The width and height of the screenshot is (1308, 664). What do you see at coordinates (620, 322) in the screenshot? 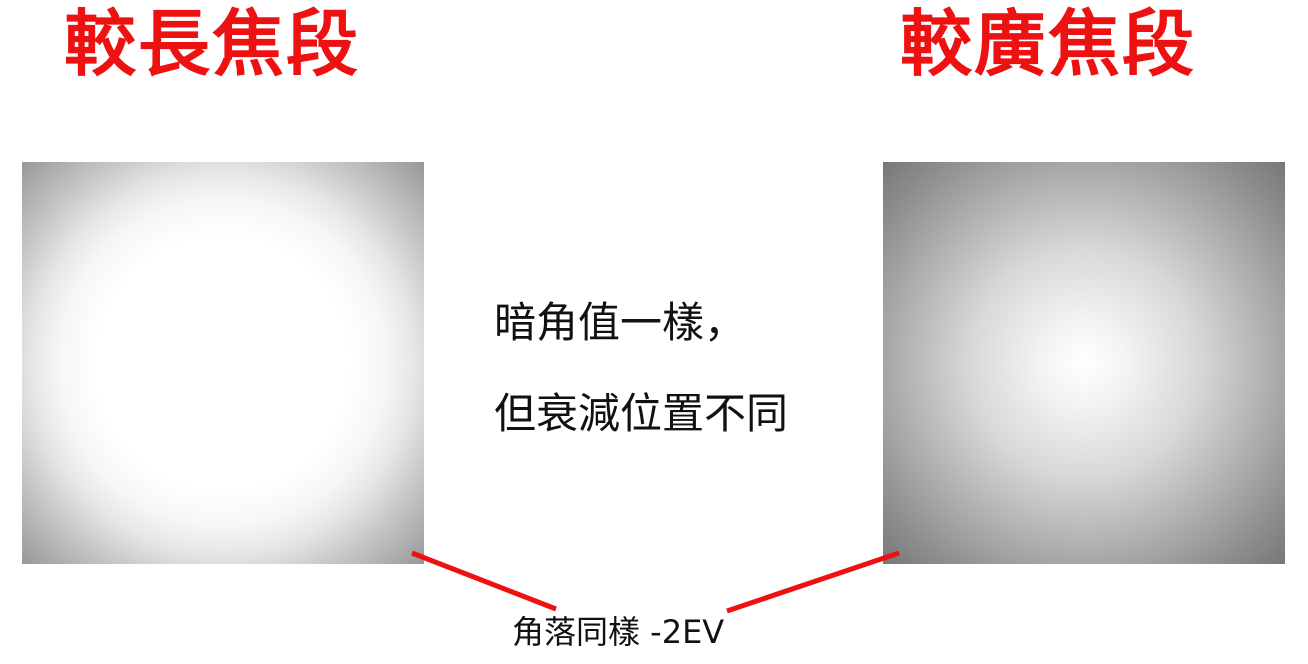
I see `caption-line-1: 暗角值一樣，` at bounding box center [620, 322].